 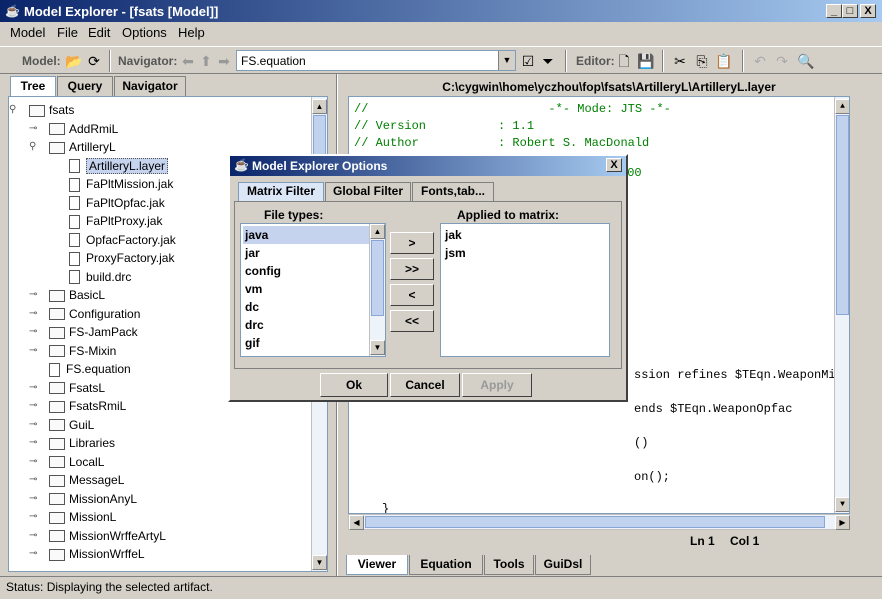 What do you see at coordinates (84, 314) in the screenshot?
I see `tree-item: ⊸ Configuration` at bounding box center [84, 314].